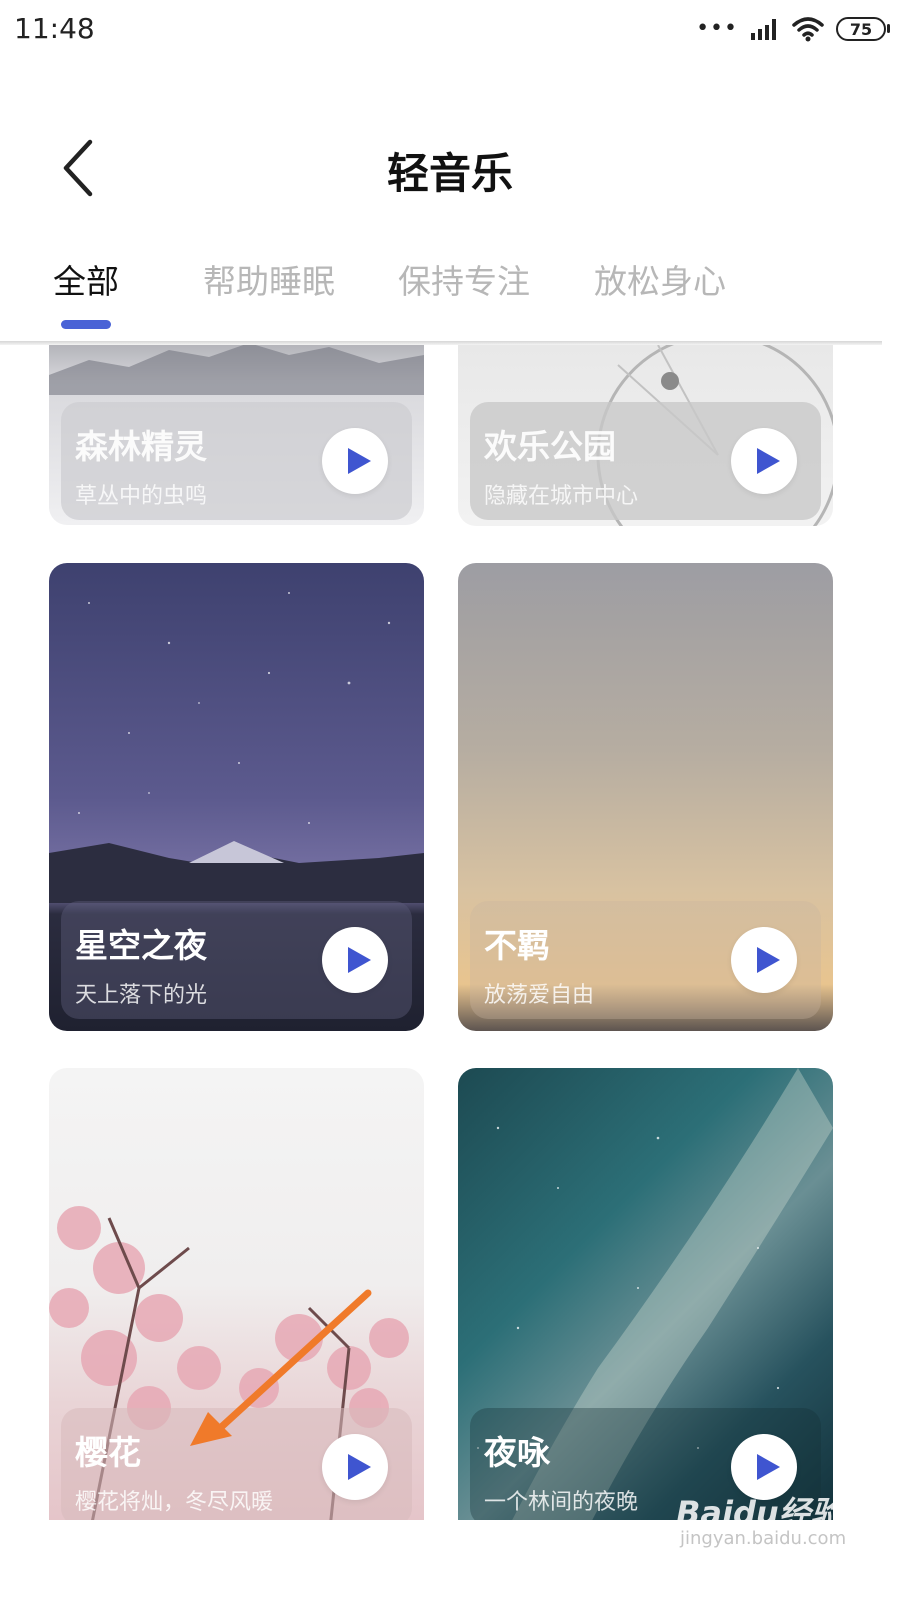  Describe the element at coordinates (141, 995) in the screenshot. I see `card-subtitle: 天上落下的光` at that location.